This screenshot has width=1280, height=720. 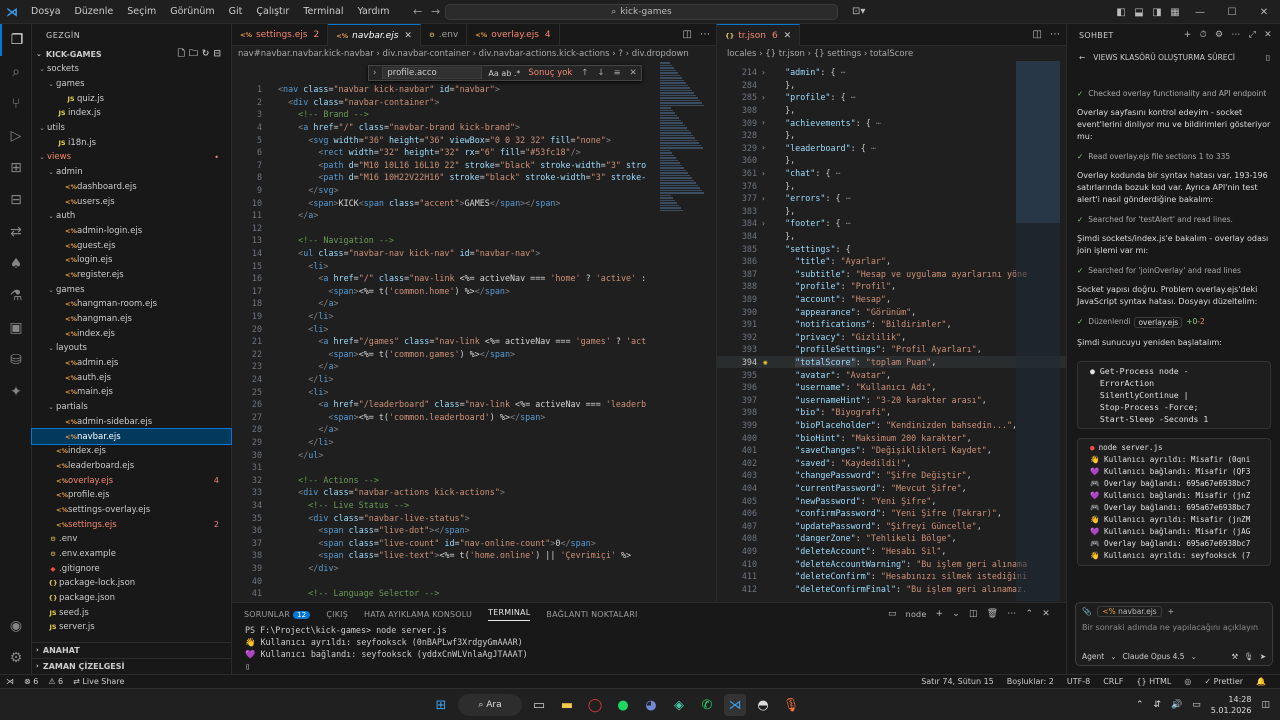 What do you see at coordinates (1264, 12) in the screenshot?
I see `close-icon: ✕` at bounding box center [1264, 12].